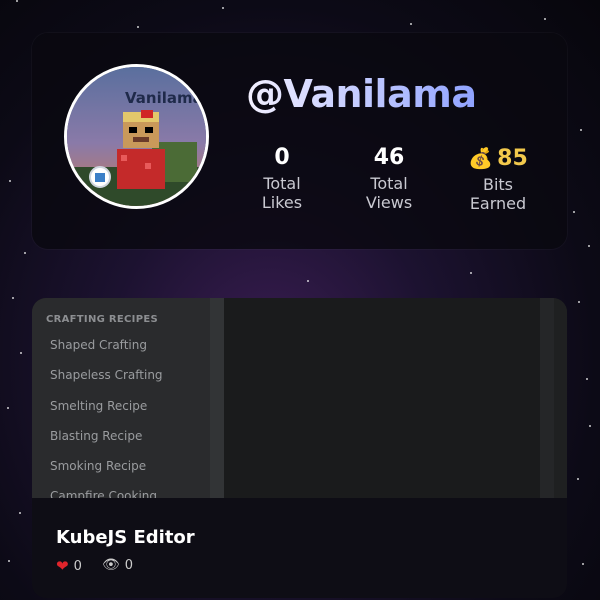  What do you see at coordinates (98, 466) in the screenshot?
I see `sidebar-item: Smoking Recipe` at bounding box center [98, 466].